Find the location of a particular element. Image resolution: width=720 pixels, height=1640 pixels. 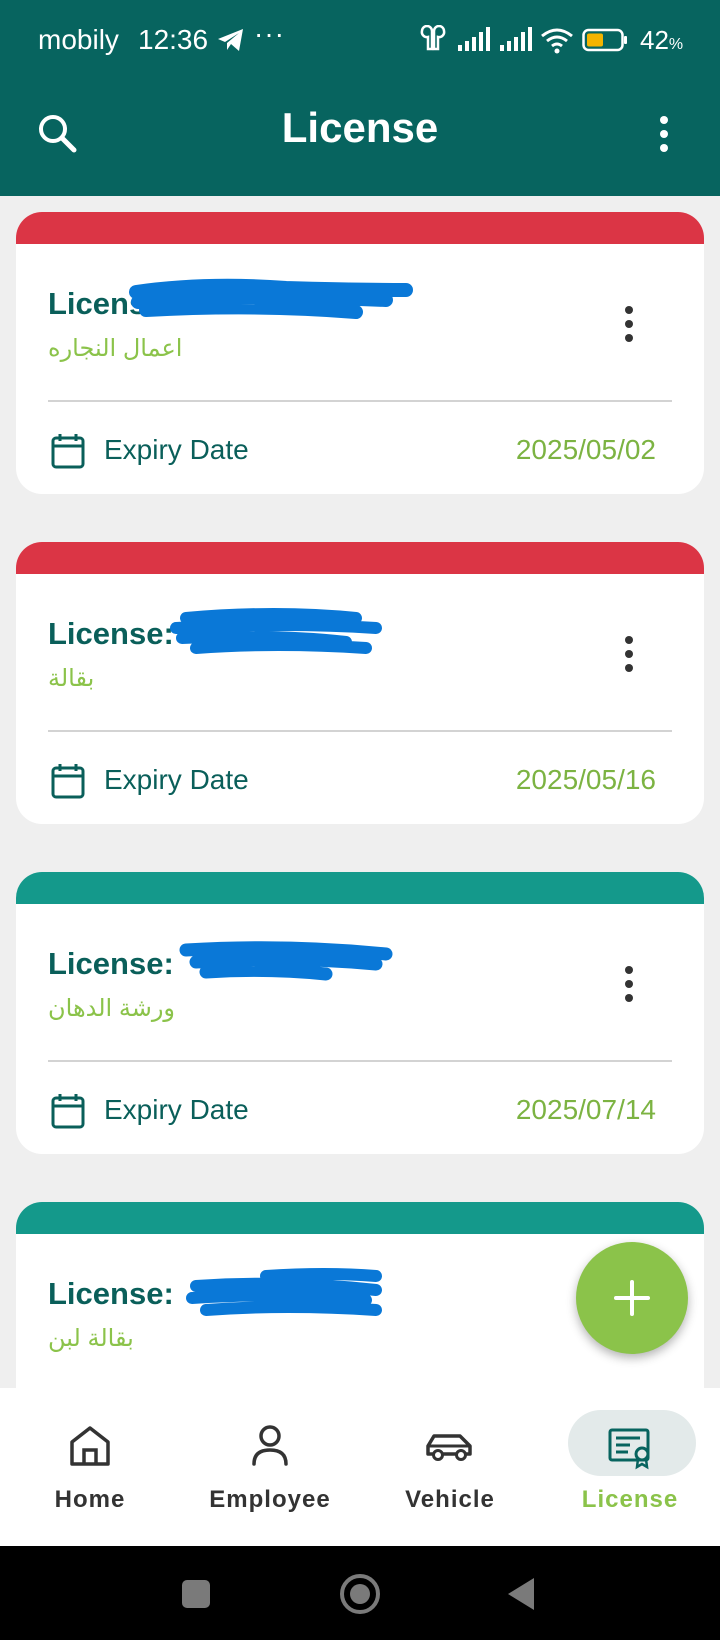

carrier-name: mobily is located at coordinates (78, 39).